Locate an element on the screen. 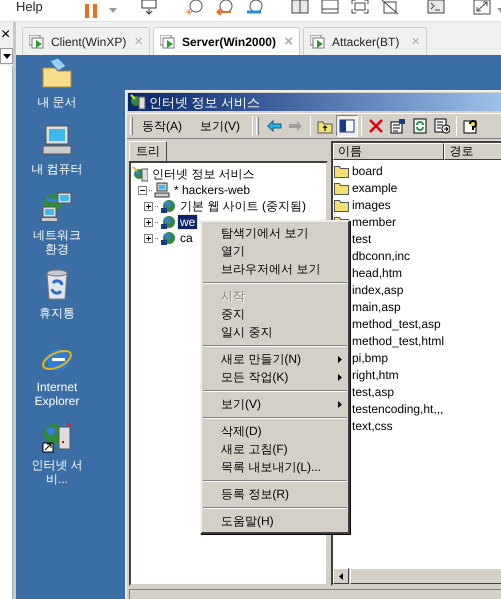  tab-label: Server(Win2000) is located at coordinates (229, 42).